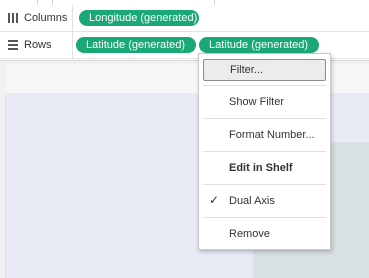 Image resolution: width=369 pixels, height=278 pixels. What do you see at coordinates (214, 200) in the screenshot?
I see `checkmark-icon: ✓` at bounding box center [214, 200].